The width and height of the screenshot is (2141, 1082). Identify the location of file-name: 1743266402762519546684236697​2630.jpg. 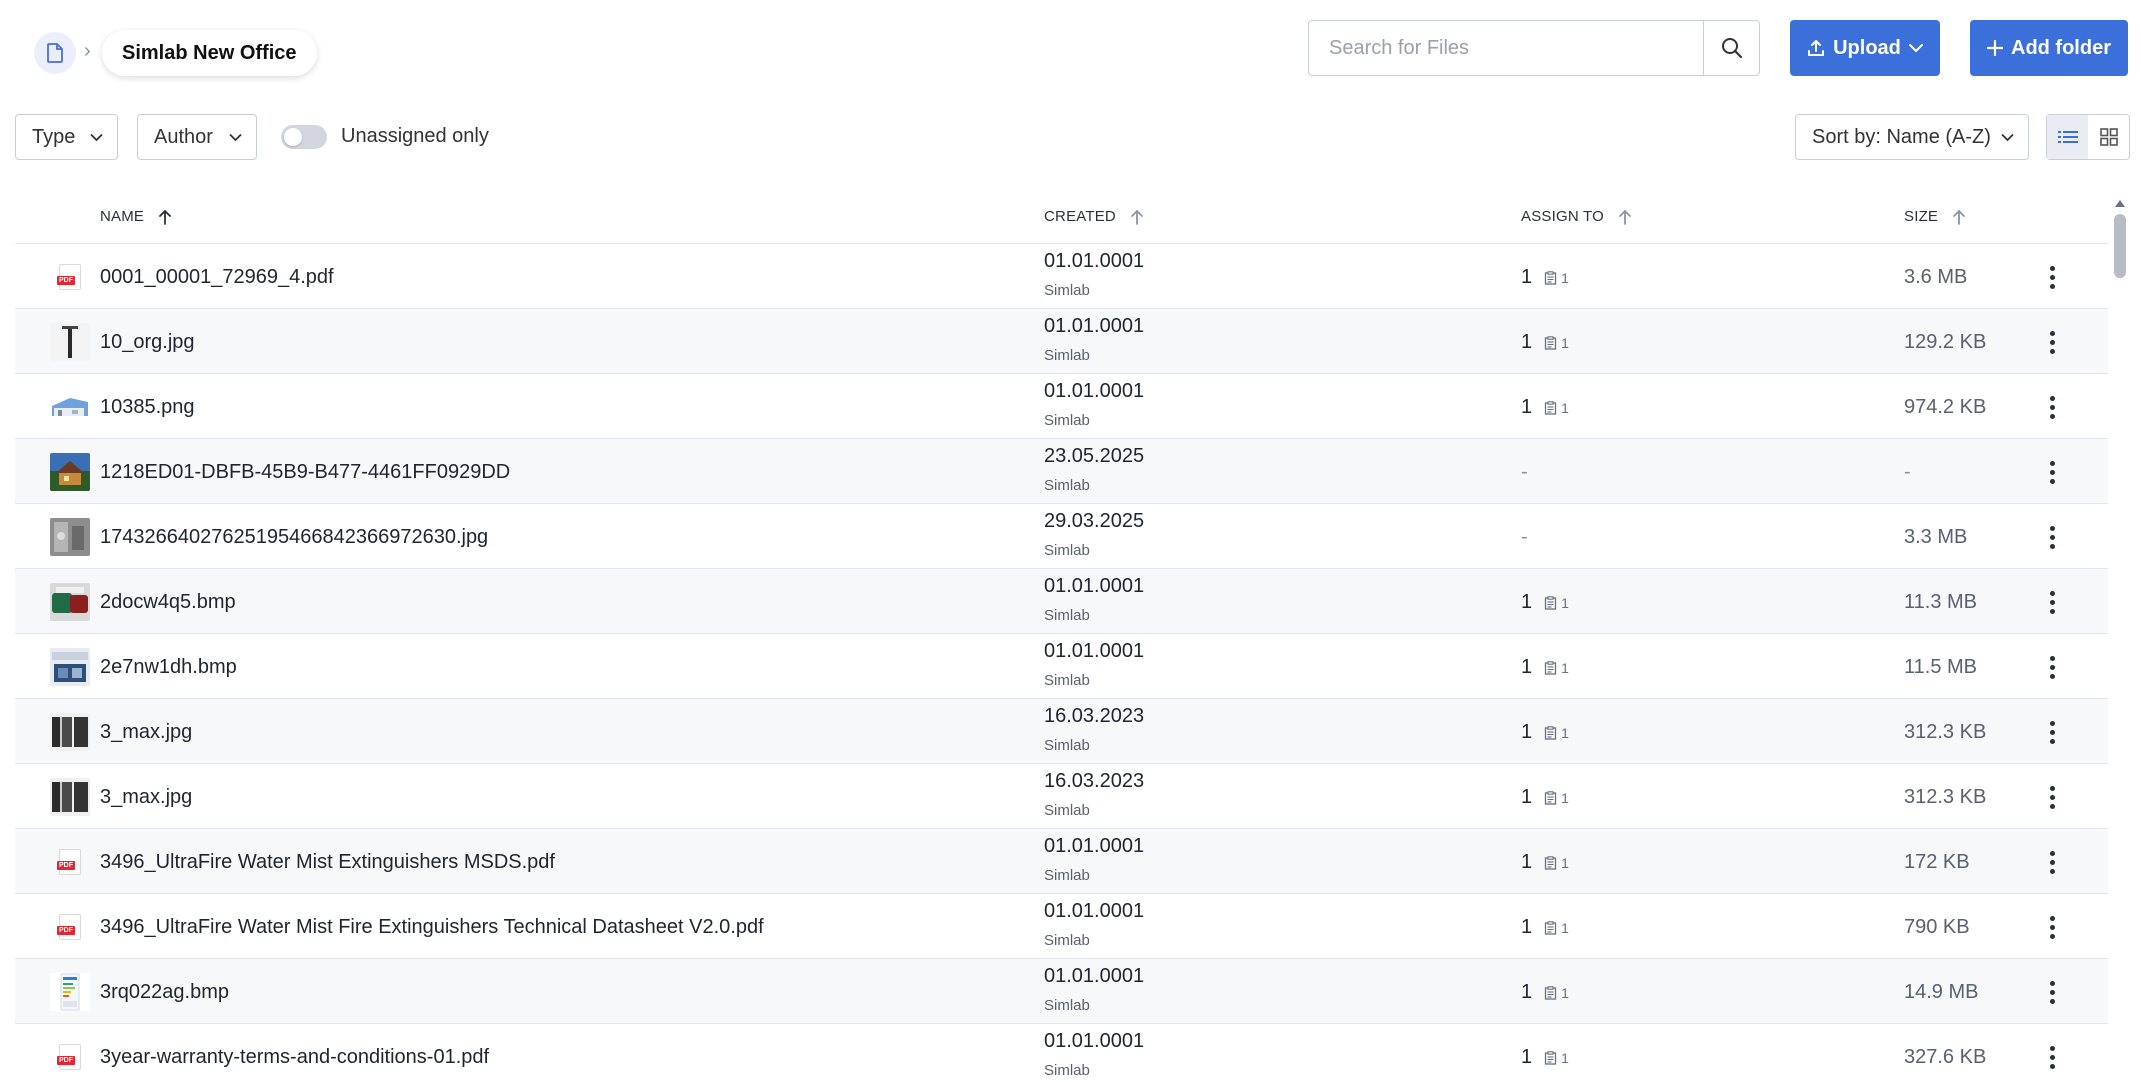
(294, 537).